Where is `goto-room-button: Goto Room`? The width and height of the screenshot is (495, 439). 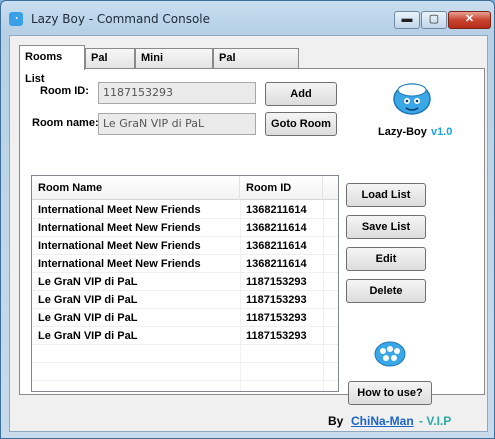 goto-room-button: Goto Room is located at coordinates (301, 124).